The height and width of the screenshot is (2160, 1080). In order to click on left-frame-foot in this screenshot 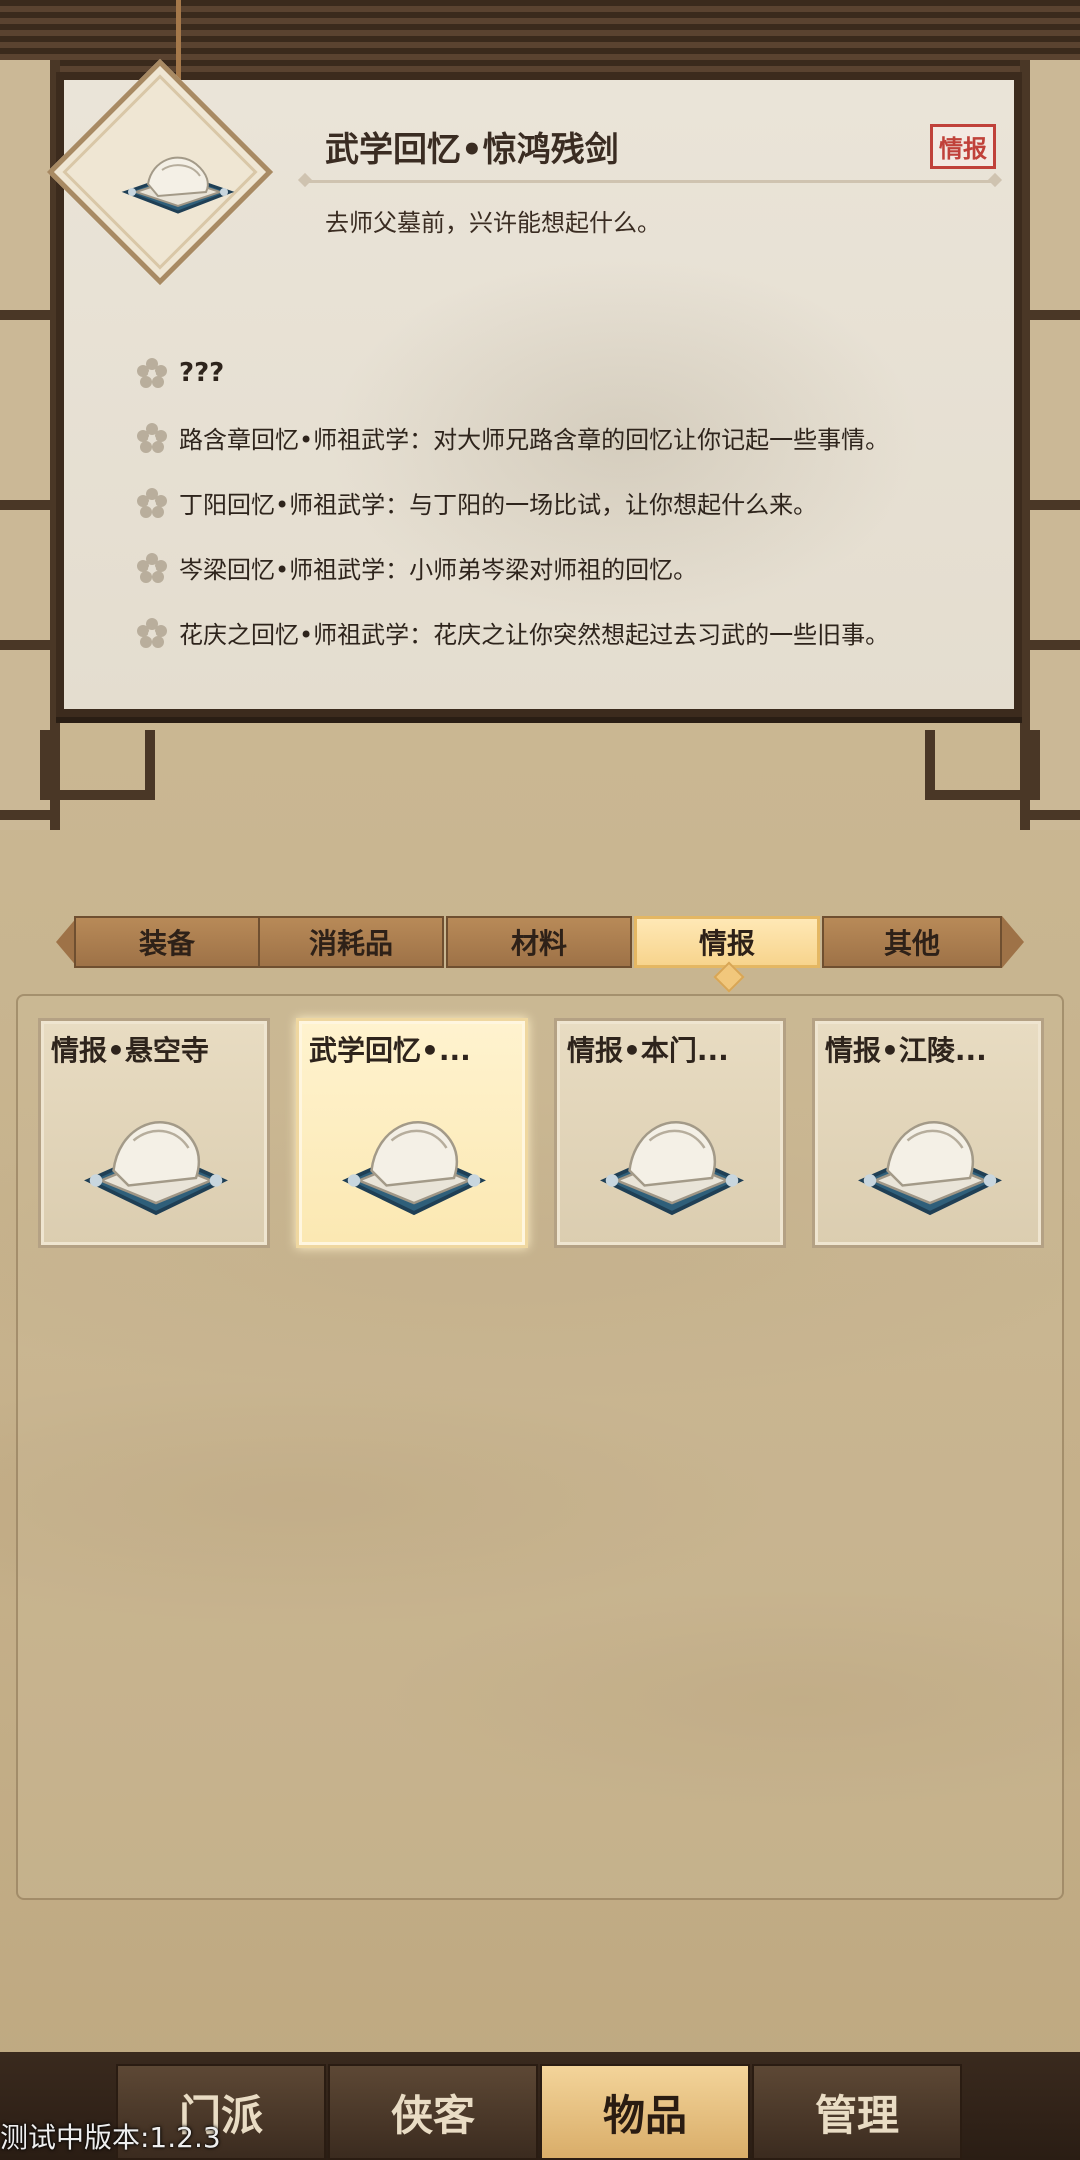, I will do `click(97, 765)`.